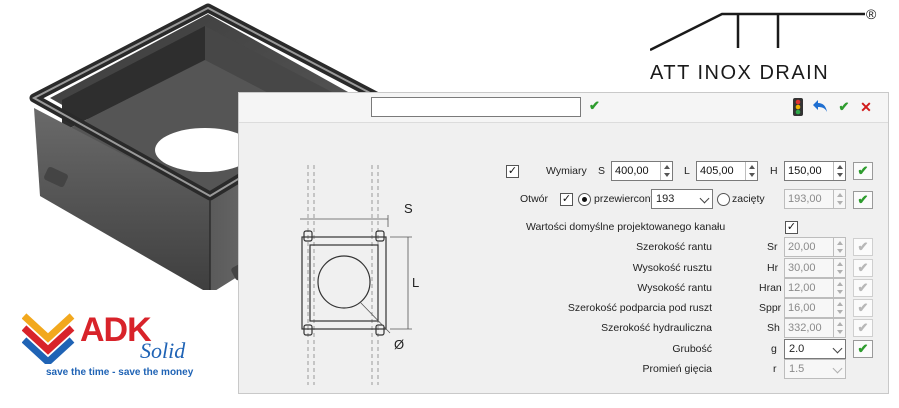  I want to click on adk-sub: Solid, so click(163, 350).